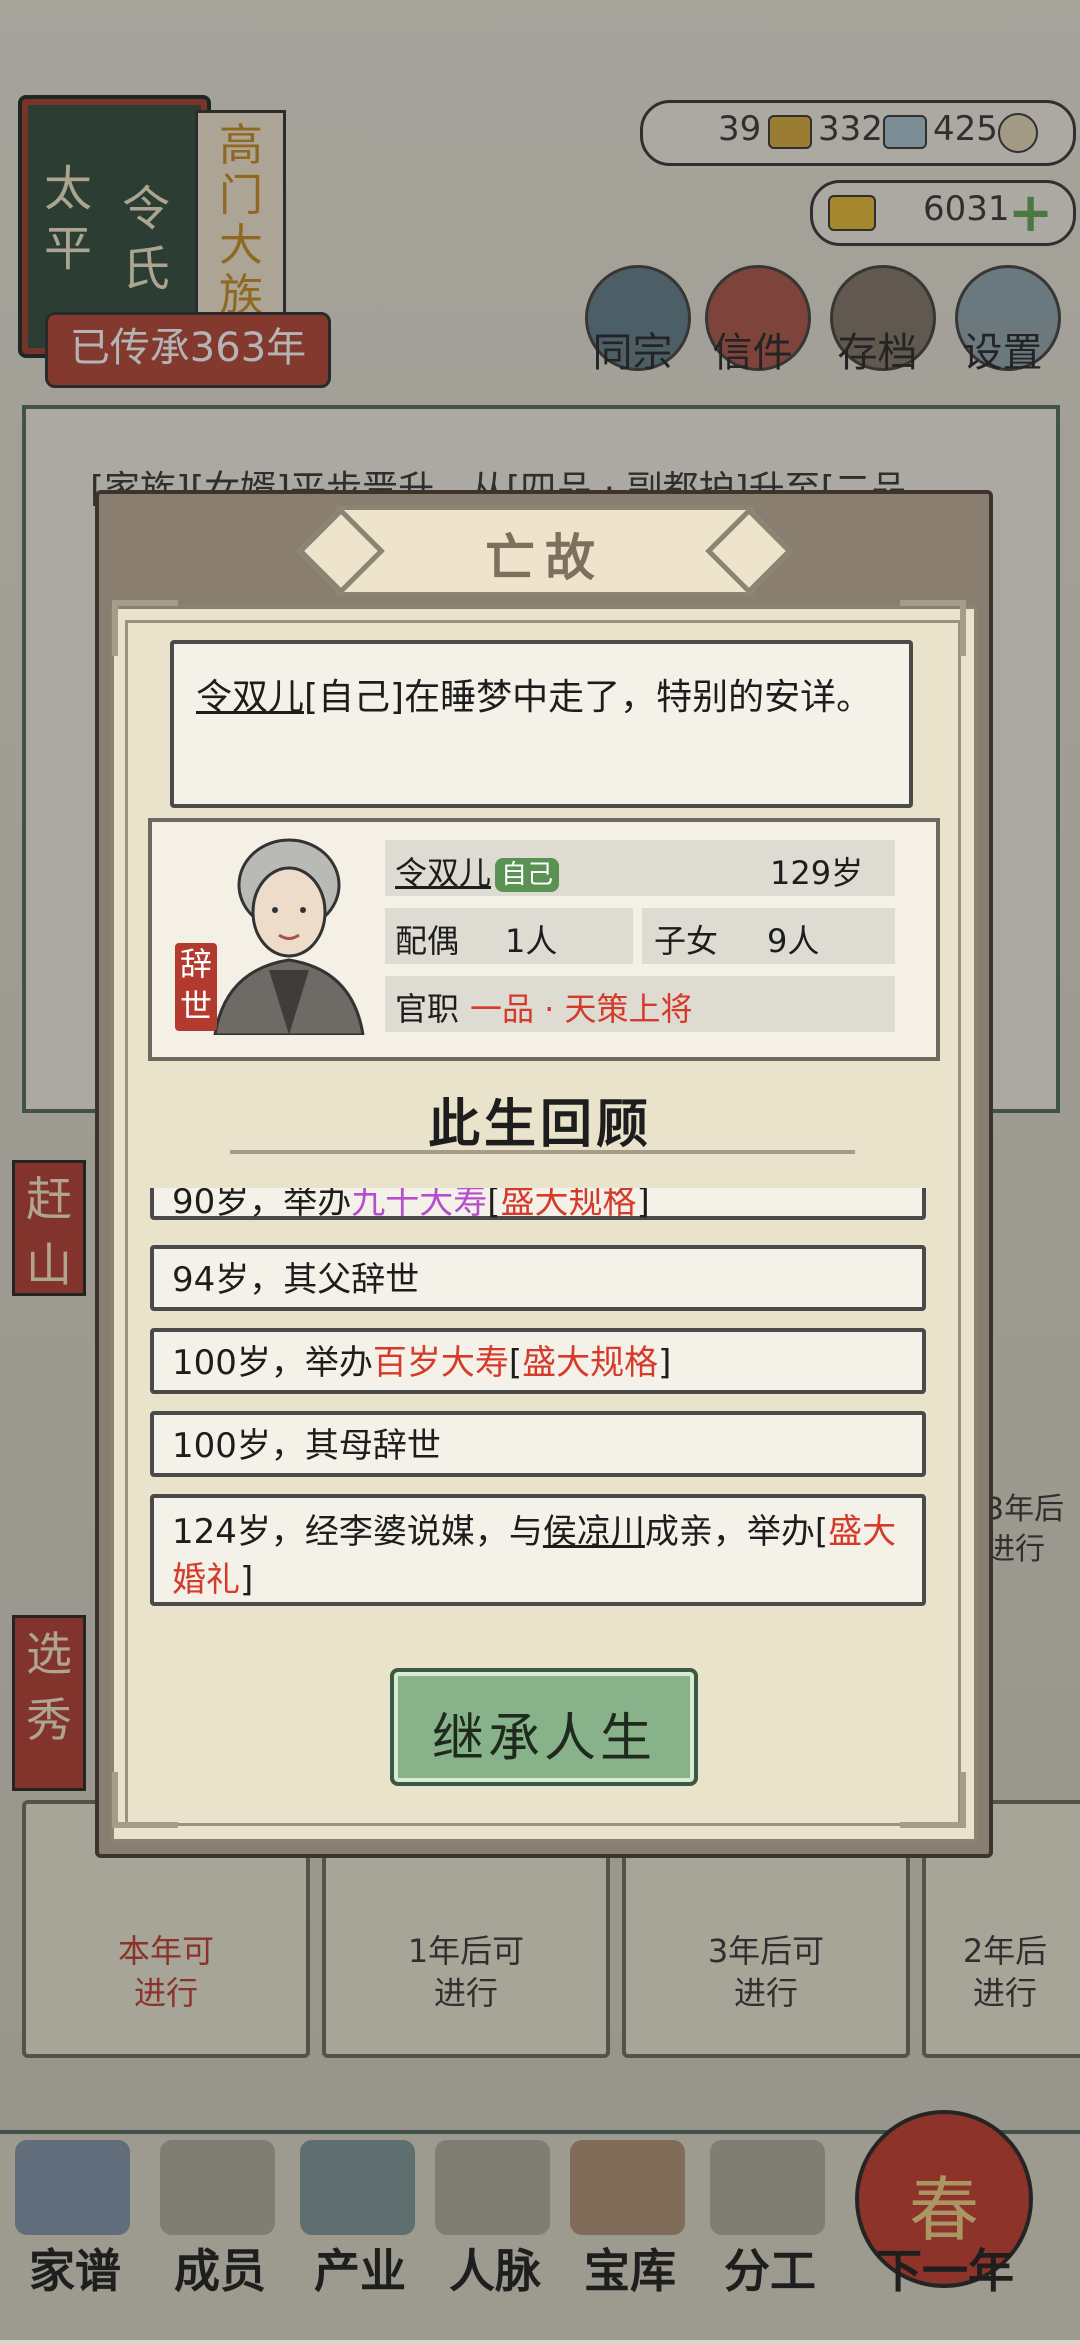 The height and width of the screenshot is (2344, 1080). What do you see at coordinates (588, 697) in the screenshot?
I see `death-message-text: [自己]在睡梦中走了，特别的安详。` at bounding box center [588, 697].